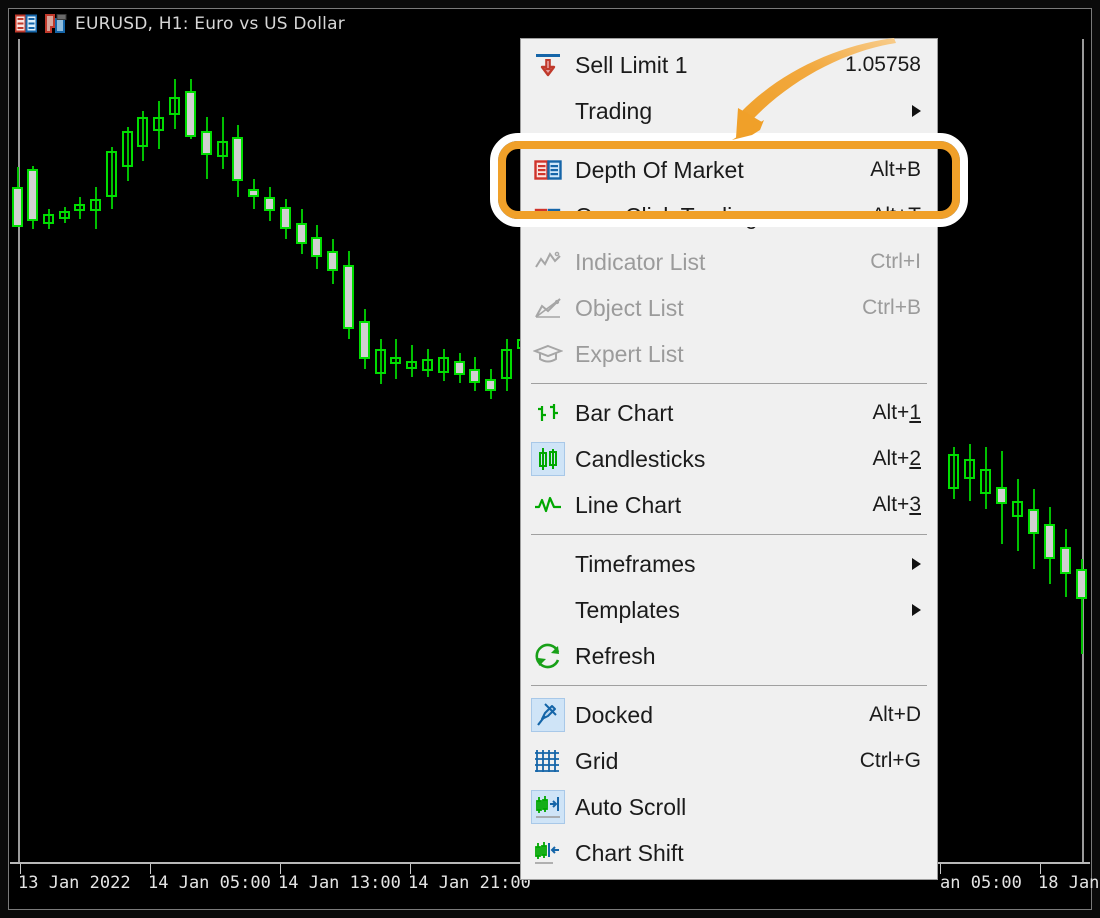 This screenshot has width=1100, height=918. I want to click on menu-item-shortcut: 1.05758, so click(883, 64).